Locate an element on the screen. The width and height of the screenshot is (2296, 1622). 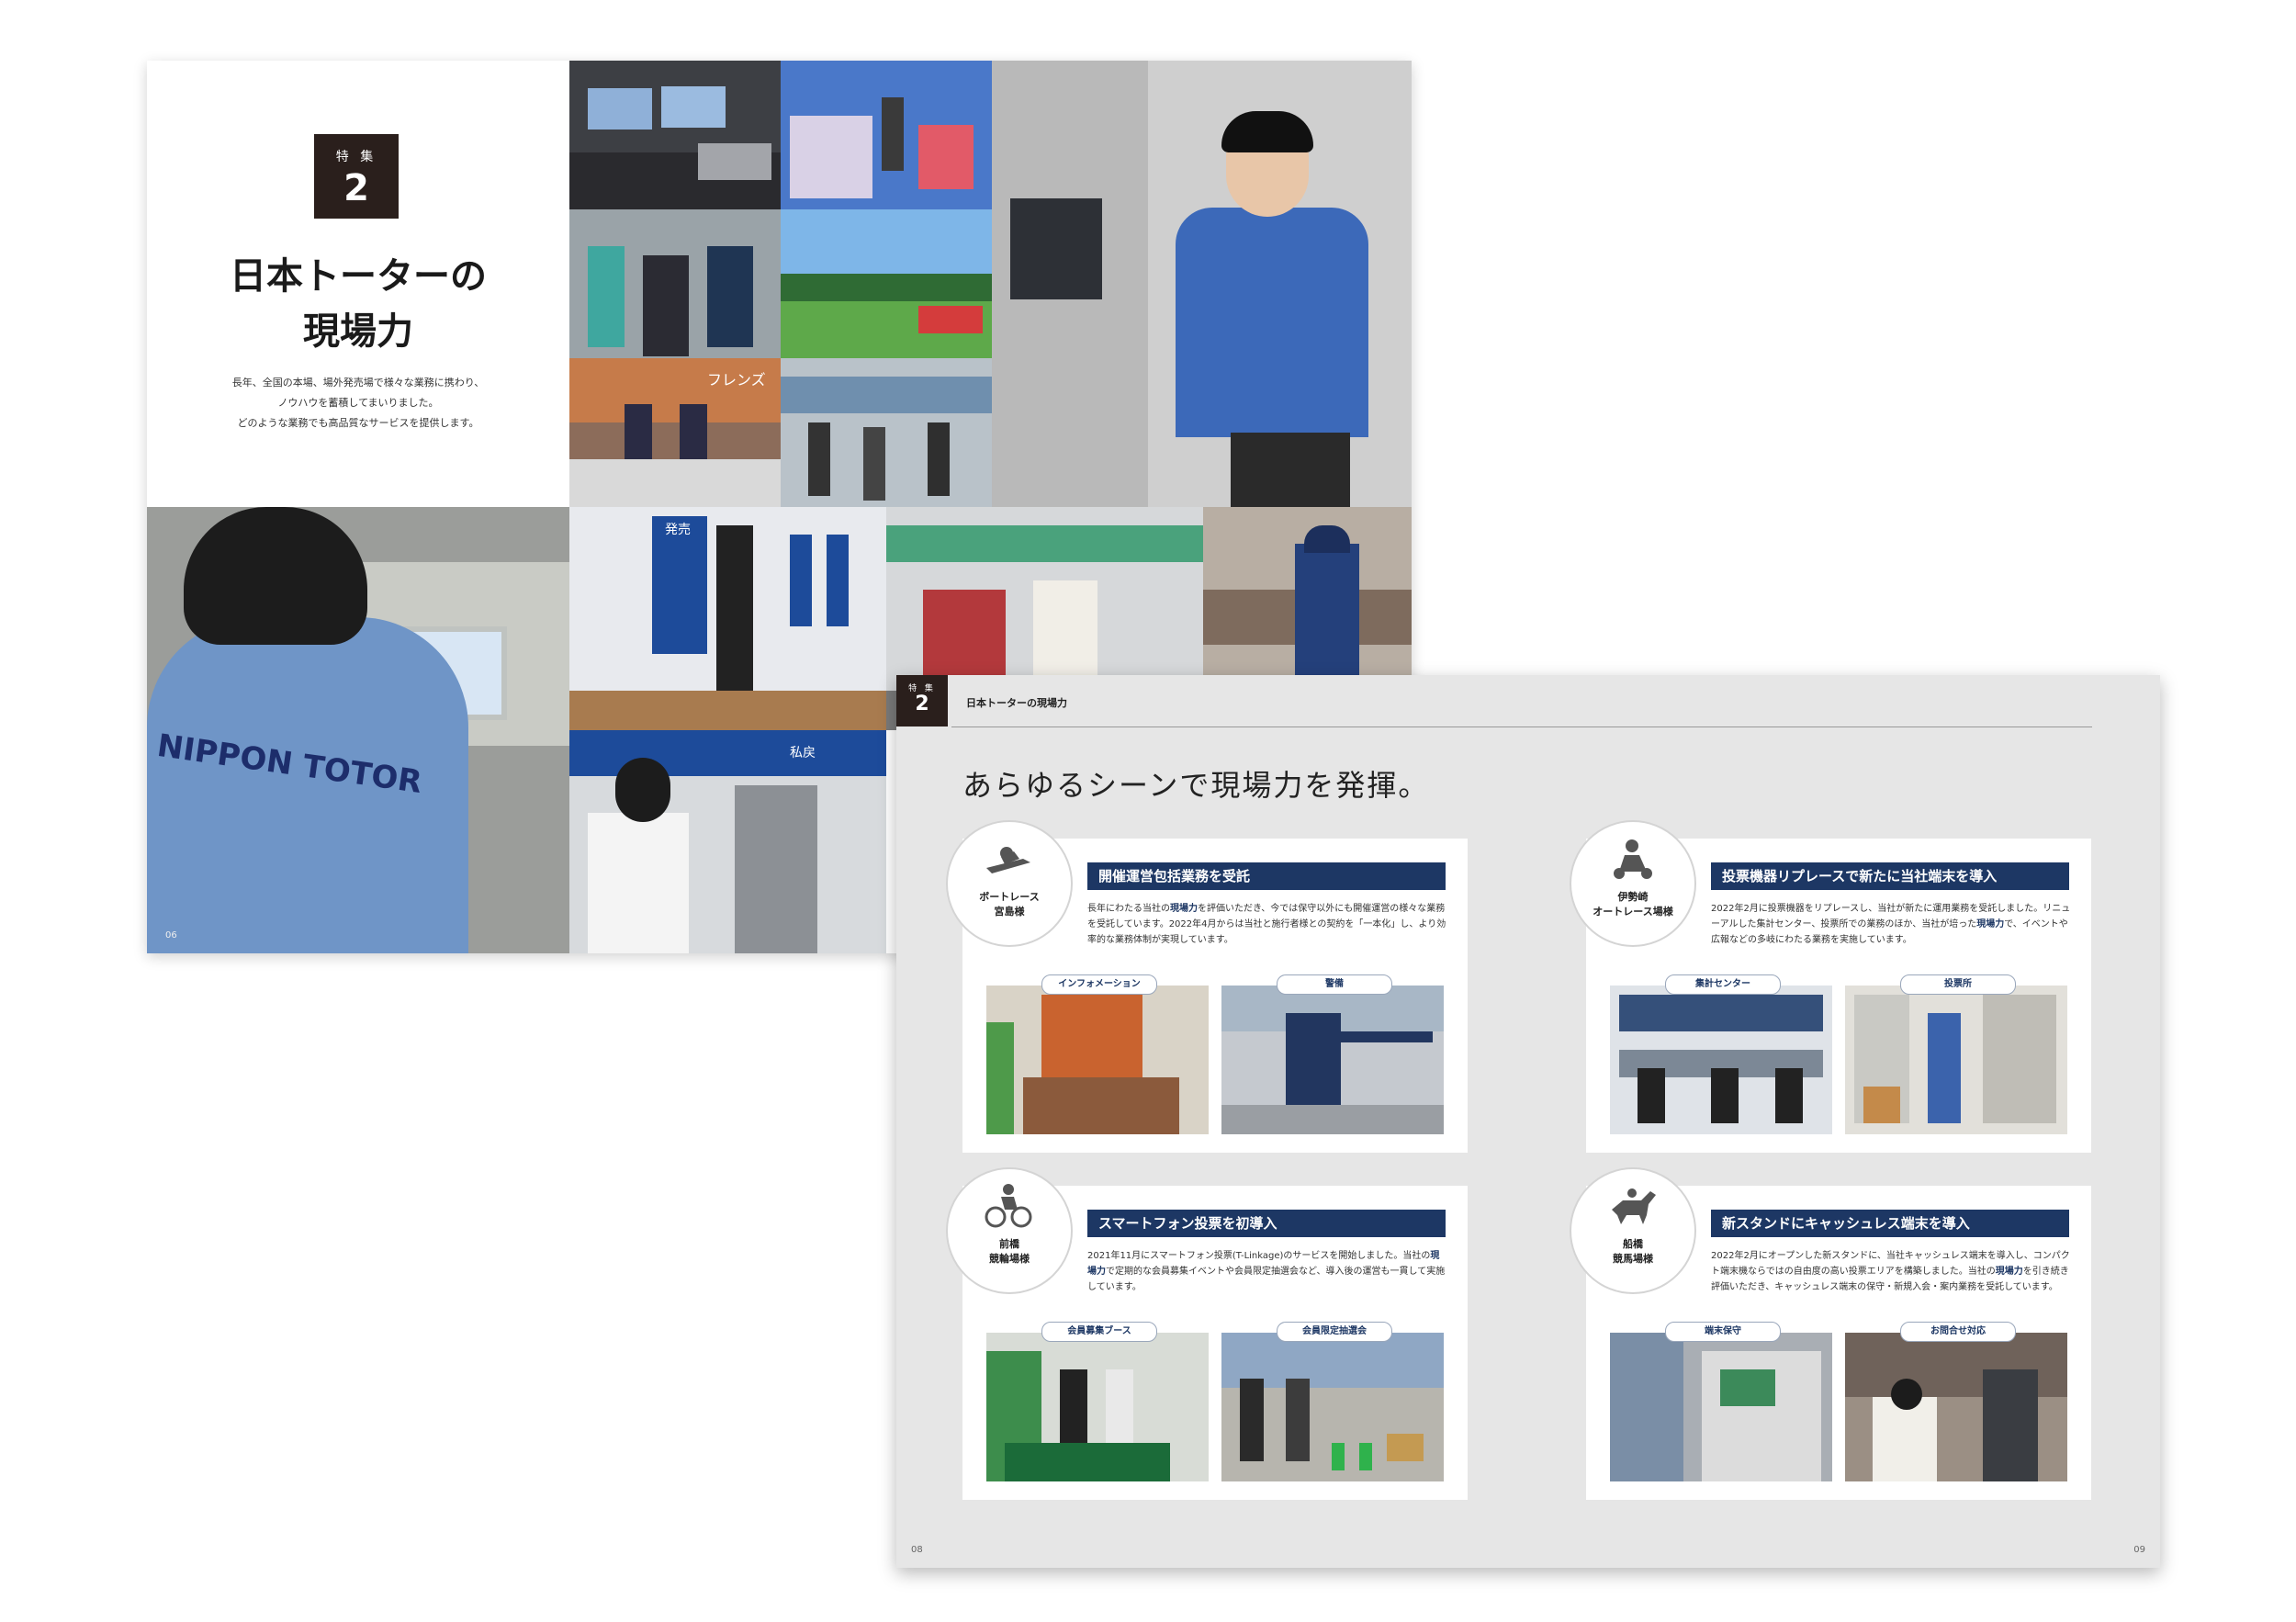
title-line-2: 現場力 is located at coordinates (358, 331).